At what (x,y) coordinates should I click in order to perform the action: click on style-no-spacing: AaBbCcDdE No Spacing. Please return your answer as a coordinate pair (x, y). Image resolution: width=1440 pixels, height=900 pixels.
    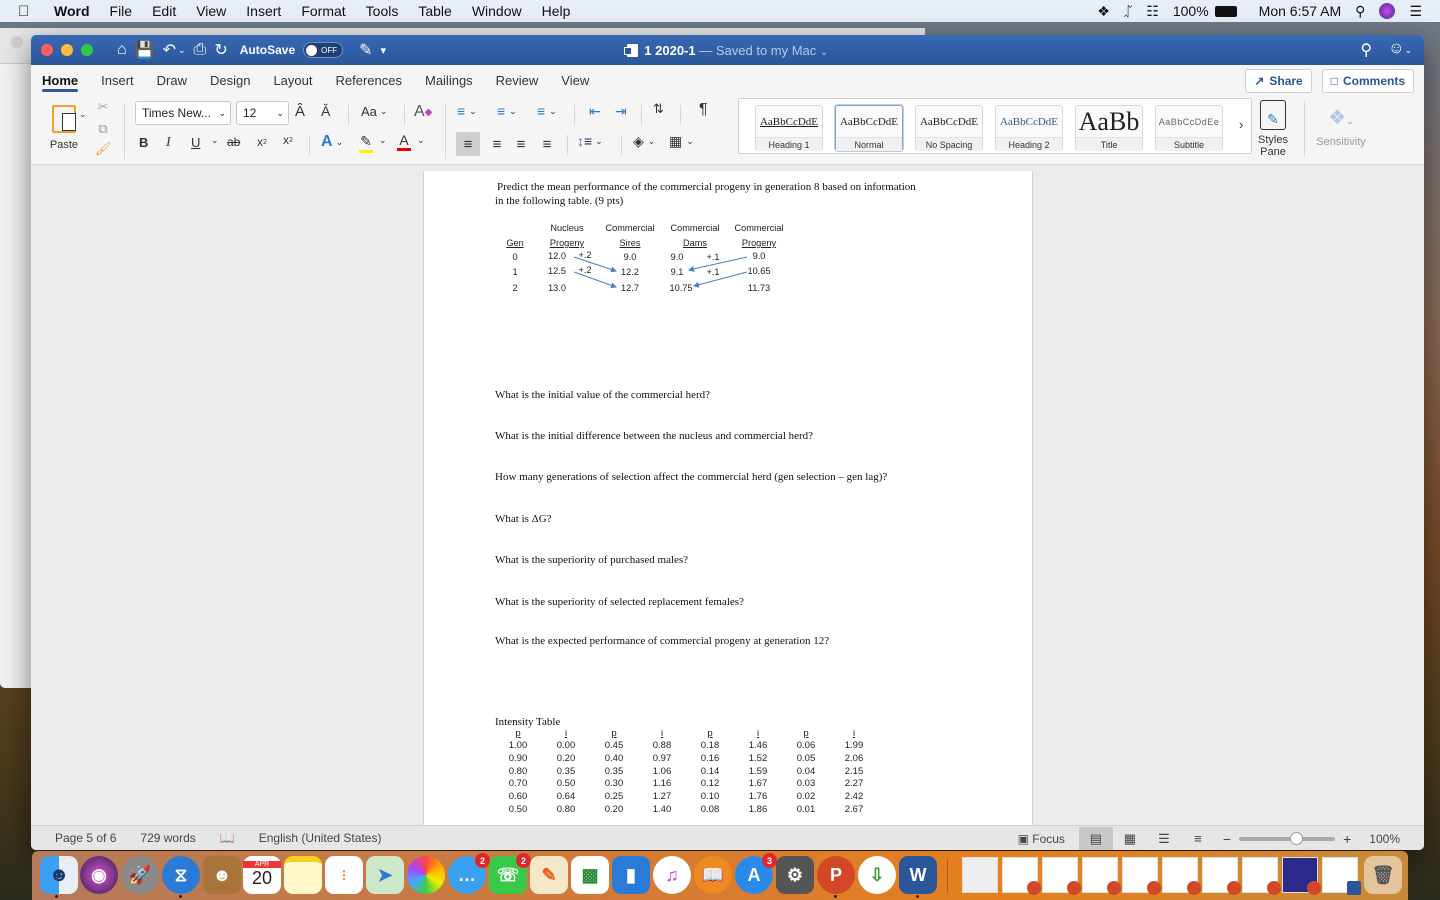
    Looking at the image, I should click on (949, 128).